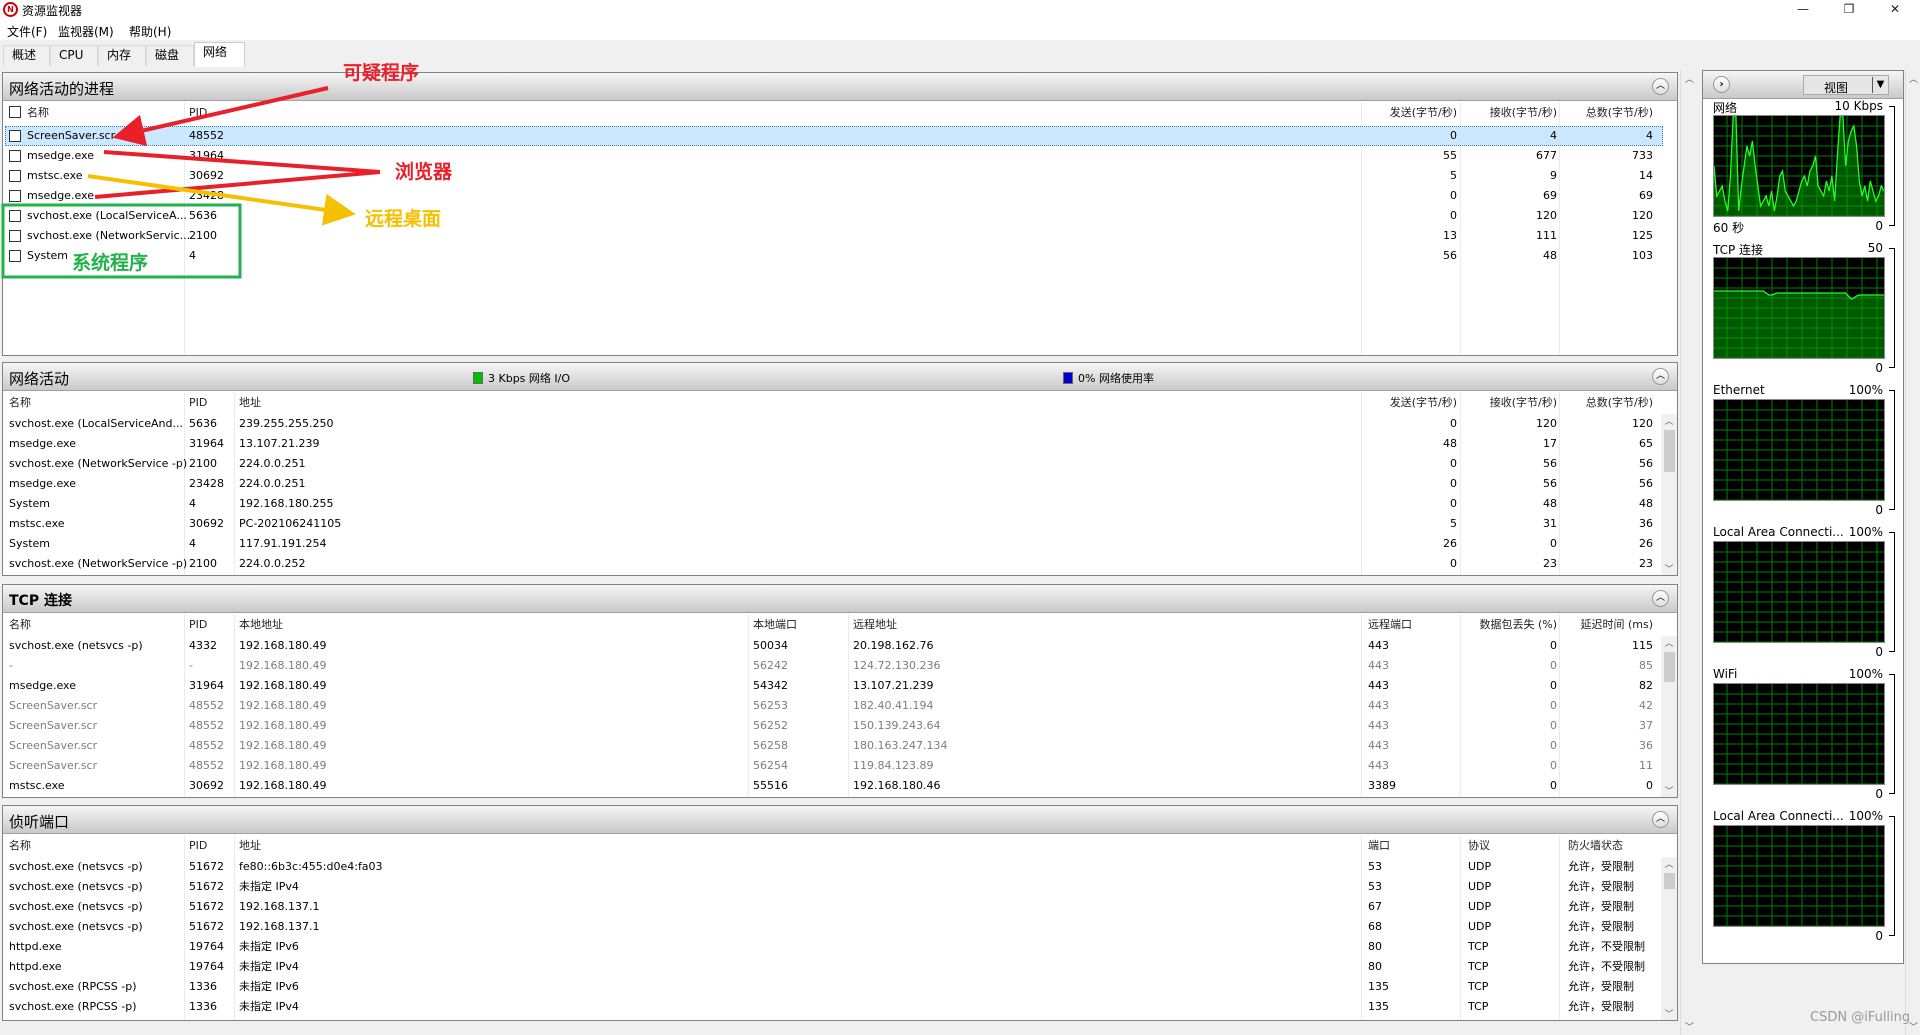 Image resolution: width=1920 pixels, height=1035 pixels. I want to click on column-header-port: 端口, so click(1379, 846).